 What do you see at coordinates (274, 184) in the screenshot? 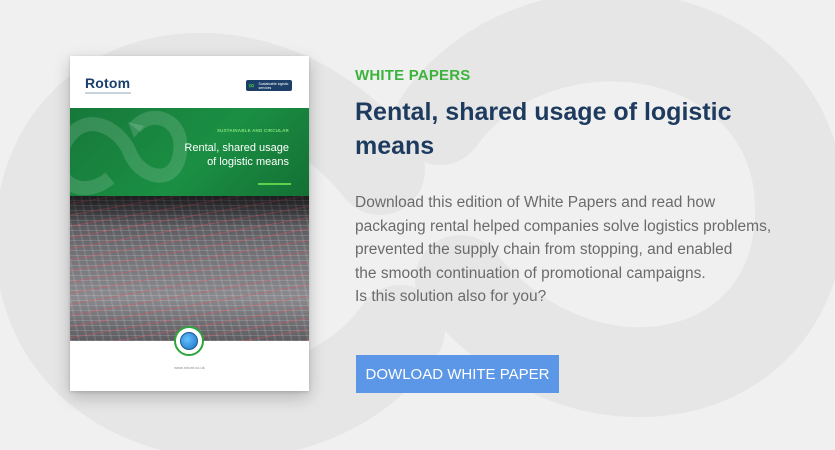
I see `cover-accent-line` at bounding box center [274, 184].